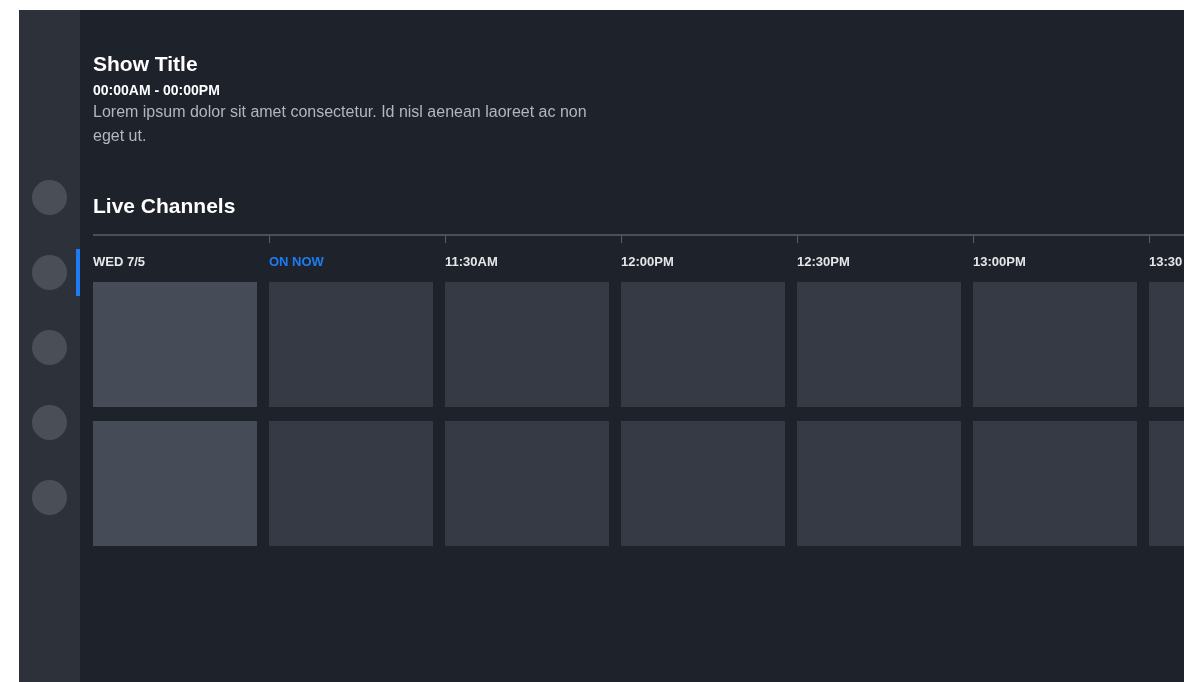  What do you see at coordinates (146, 64) in the screenshot?
I see `show-title: Show Title` at bounding box center [146, 64].